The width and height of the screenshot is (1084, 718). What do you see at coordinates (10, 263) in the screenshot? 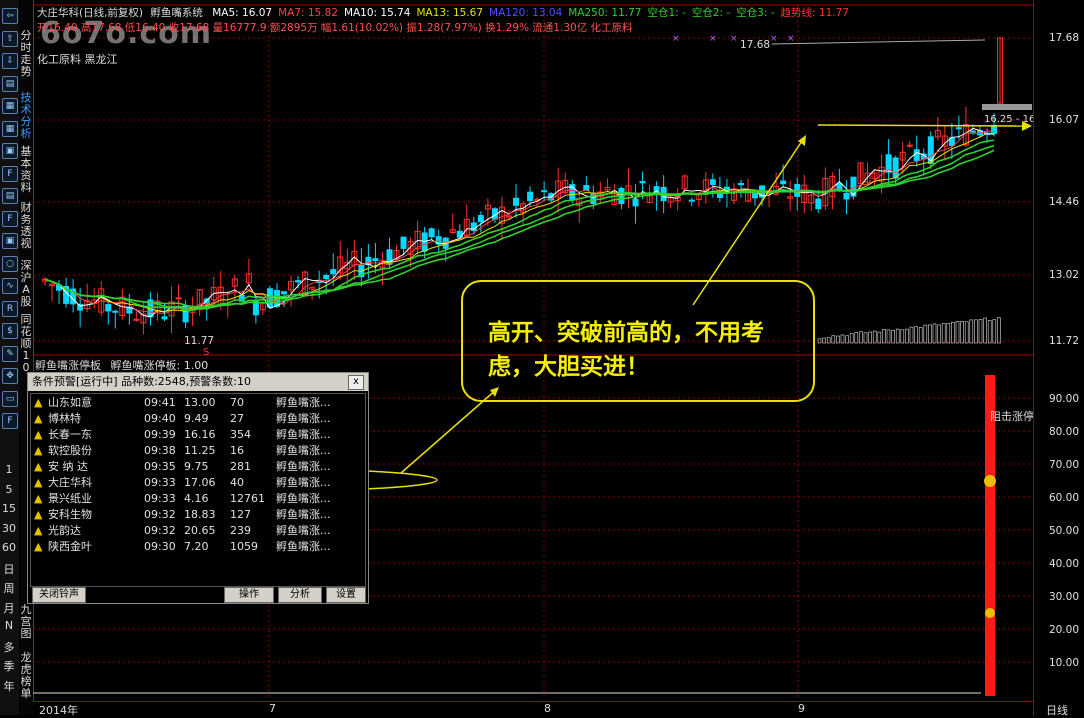
I see `circle-icon: ○` at bounding box center [10, 263].